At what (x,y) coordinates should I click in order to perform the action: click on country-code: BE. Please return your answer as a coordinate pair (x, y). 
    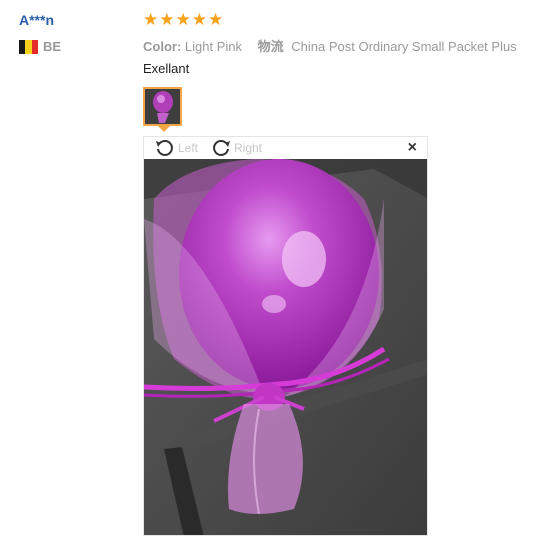
    Looking at the image, I should click on (52, 46).